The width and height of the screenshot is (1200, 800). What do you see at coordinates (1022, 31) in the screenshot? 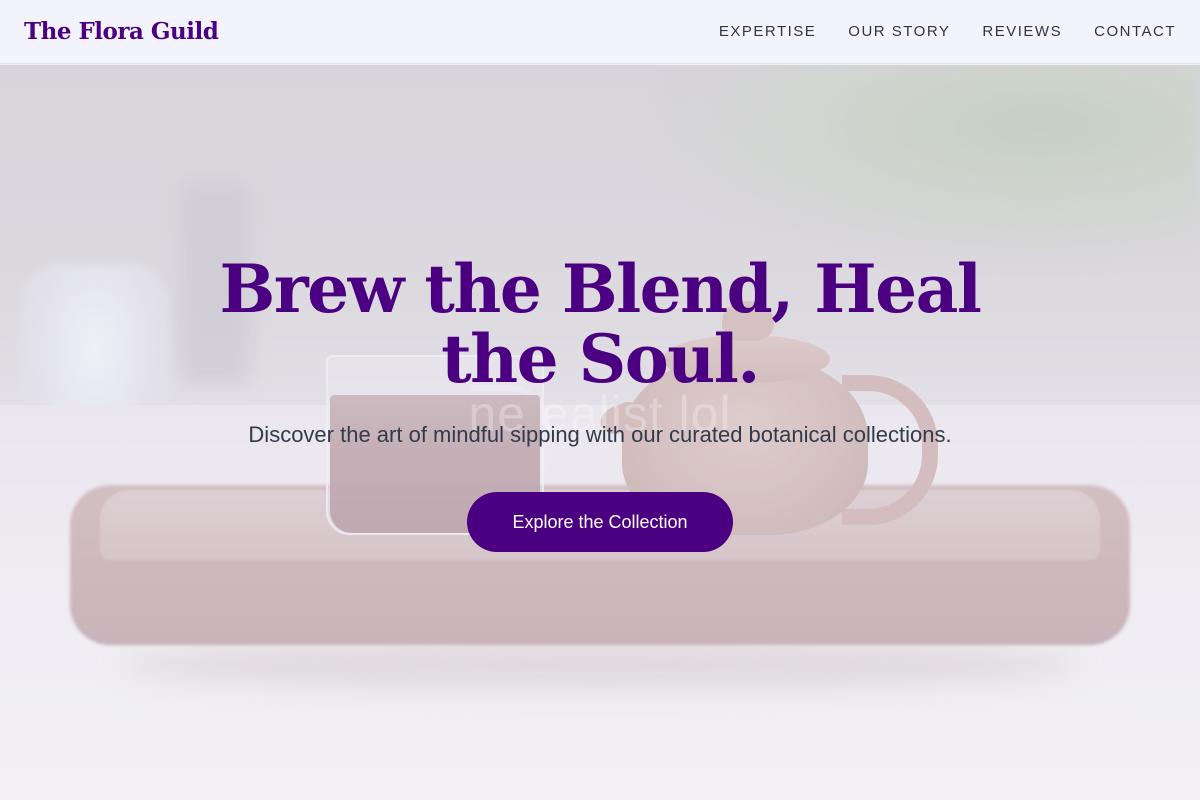
I see `nav-link-reviews: REVIEWS` at bounding box center [1022, 31].